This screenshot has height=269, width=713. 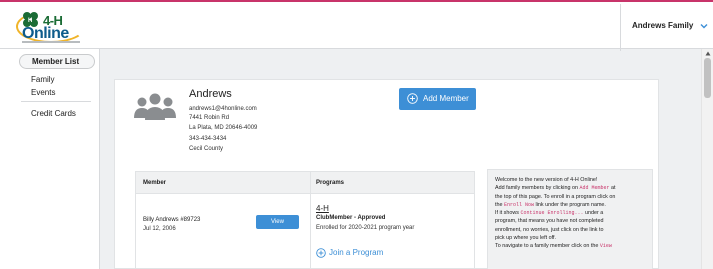 What do you see at coordinates (210, 94) in the screenshot?
I see `family-name: Andrews` at bounding box center [210, 94].